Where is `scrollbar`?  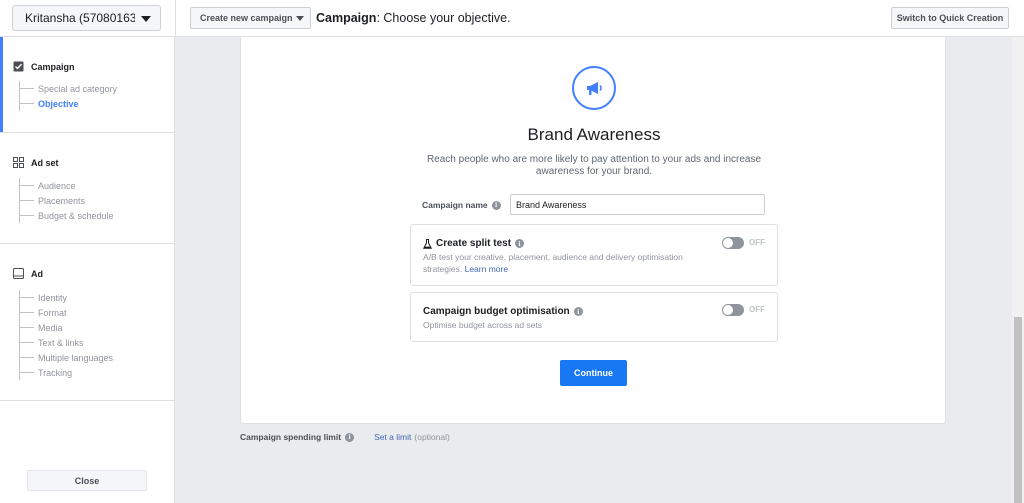
scrollbar is located at coordinates (1018, 270).